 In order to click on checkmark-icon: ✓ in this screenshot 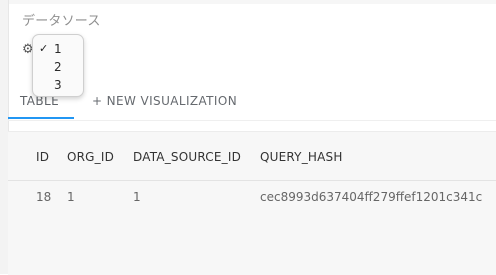, I will do `click(44, 48)`.